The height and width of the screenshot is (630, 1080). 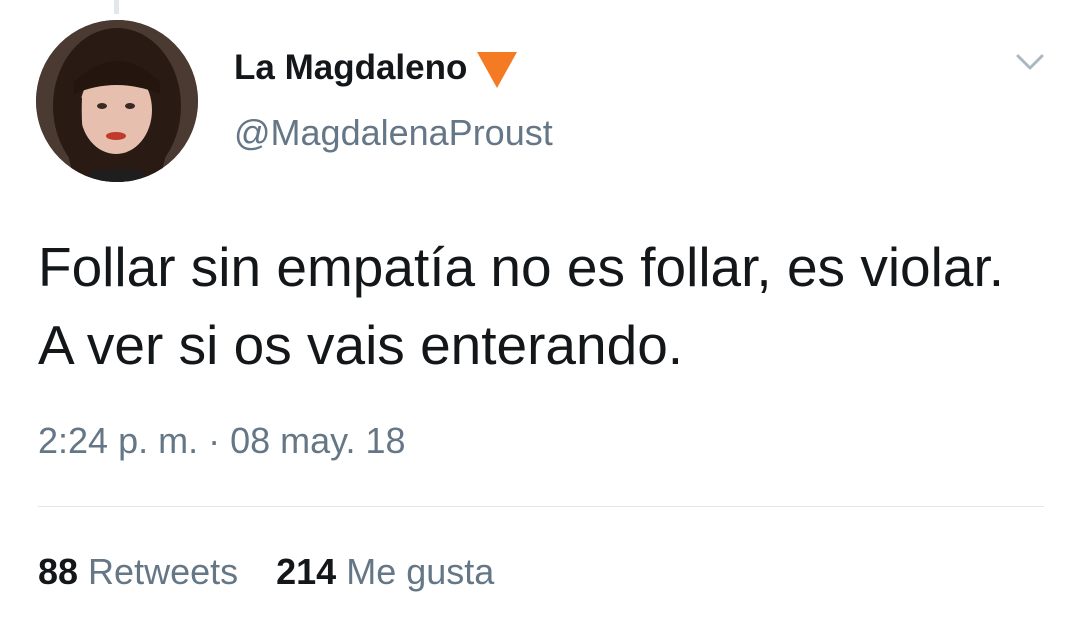 What do you see at coordinates (58, 571) in the screenshot?
I see `retweets-count: 88` at bounding box center [58, 571].